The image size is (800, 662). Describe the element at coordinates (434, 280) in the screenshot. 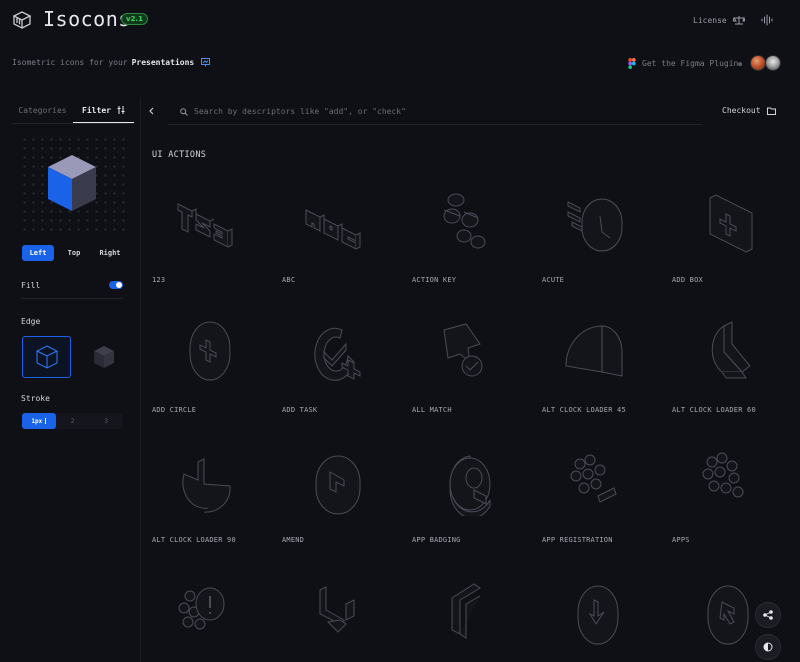

I see `icon-label: ACTION KEY` at that location.